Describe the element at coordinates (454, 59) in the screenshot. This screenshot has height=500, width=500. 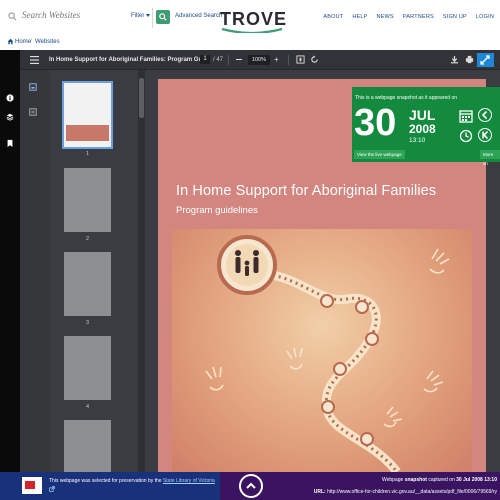
I see `download-icon` at that location.